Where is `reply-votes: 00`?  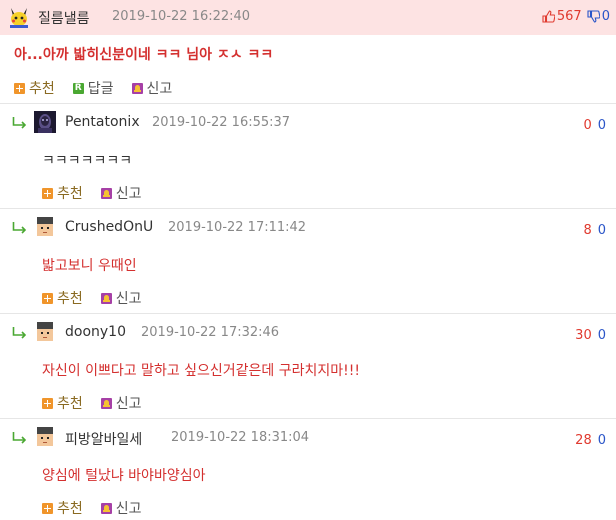
reply-votes: 00 is located at coordinates (594, 125).